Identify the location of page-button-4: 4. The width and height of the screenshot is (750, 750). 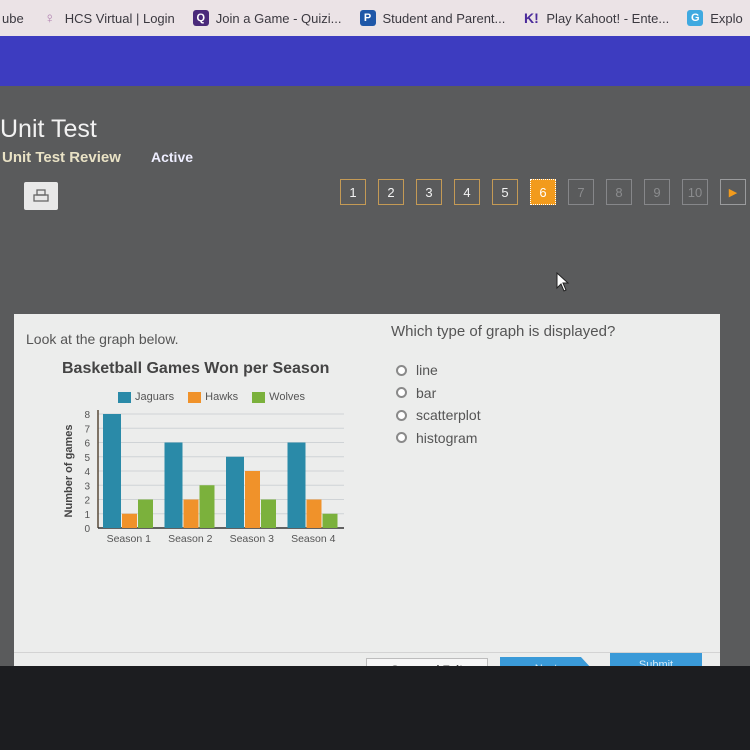
(467, 192).